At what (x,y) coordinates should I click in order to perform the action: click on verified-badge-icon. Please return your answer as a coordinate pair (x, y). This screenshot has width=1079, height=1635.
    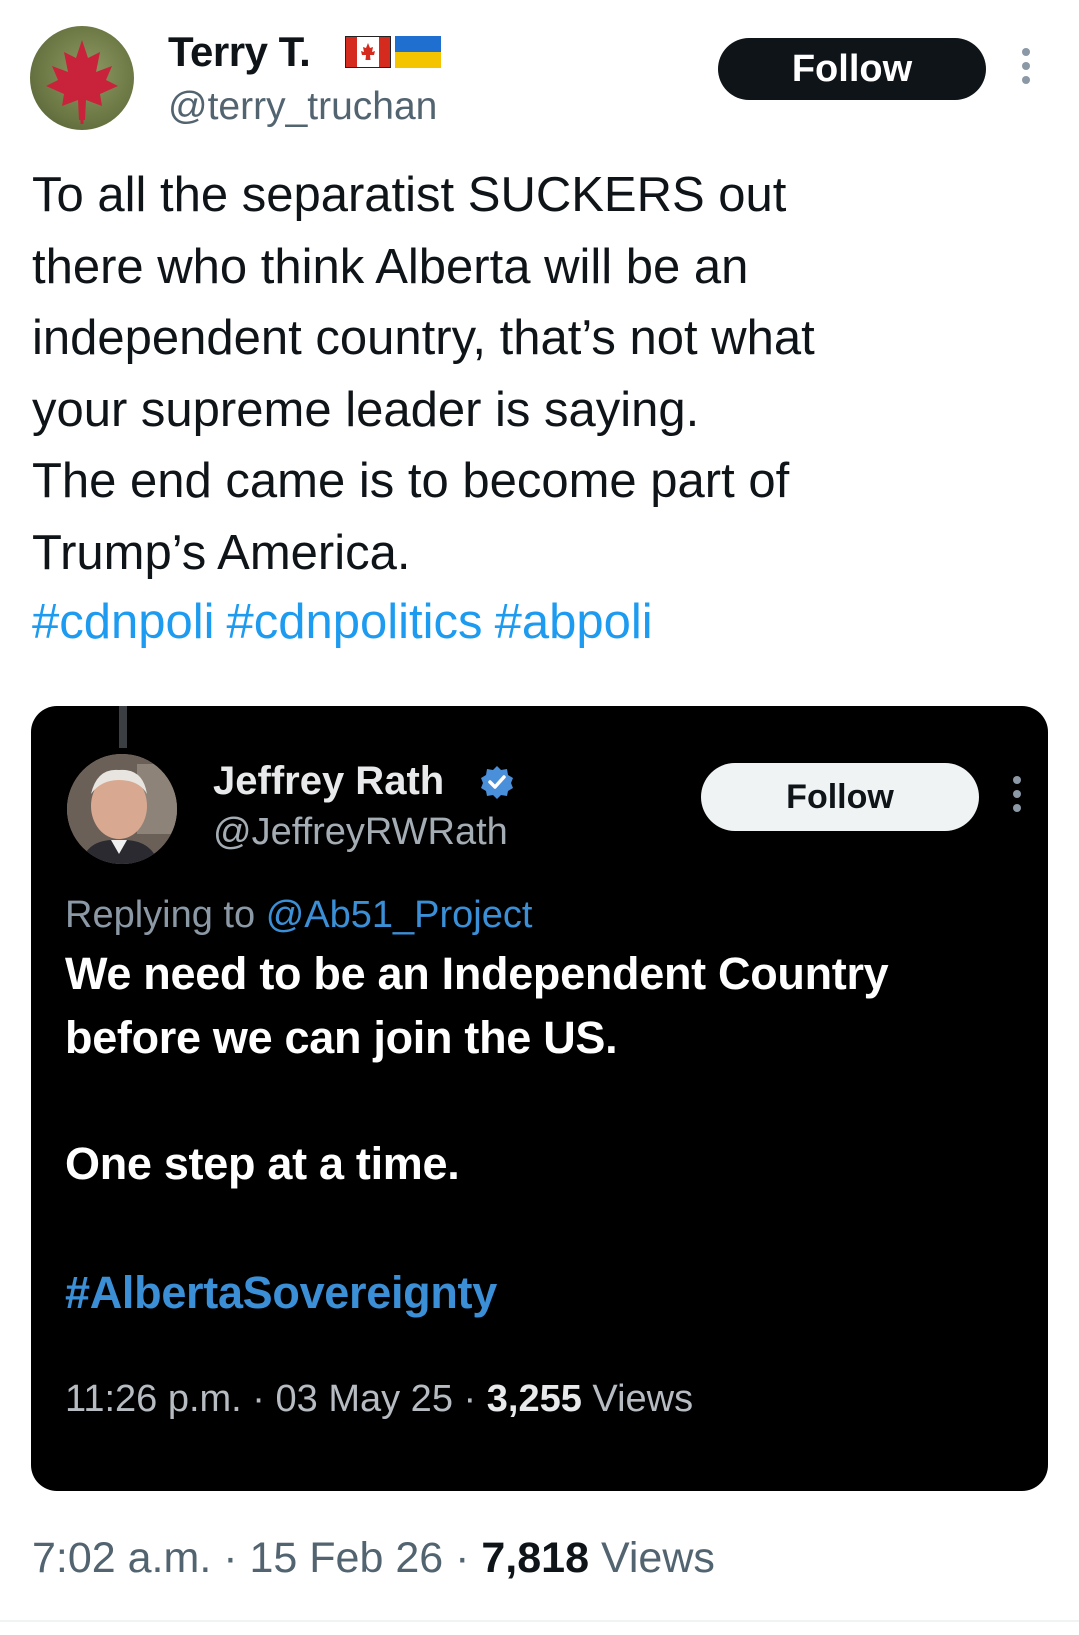
    Looking at the image, I should click on (497, 784).